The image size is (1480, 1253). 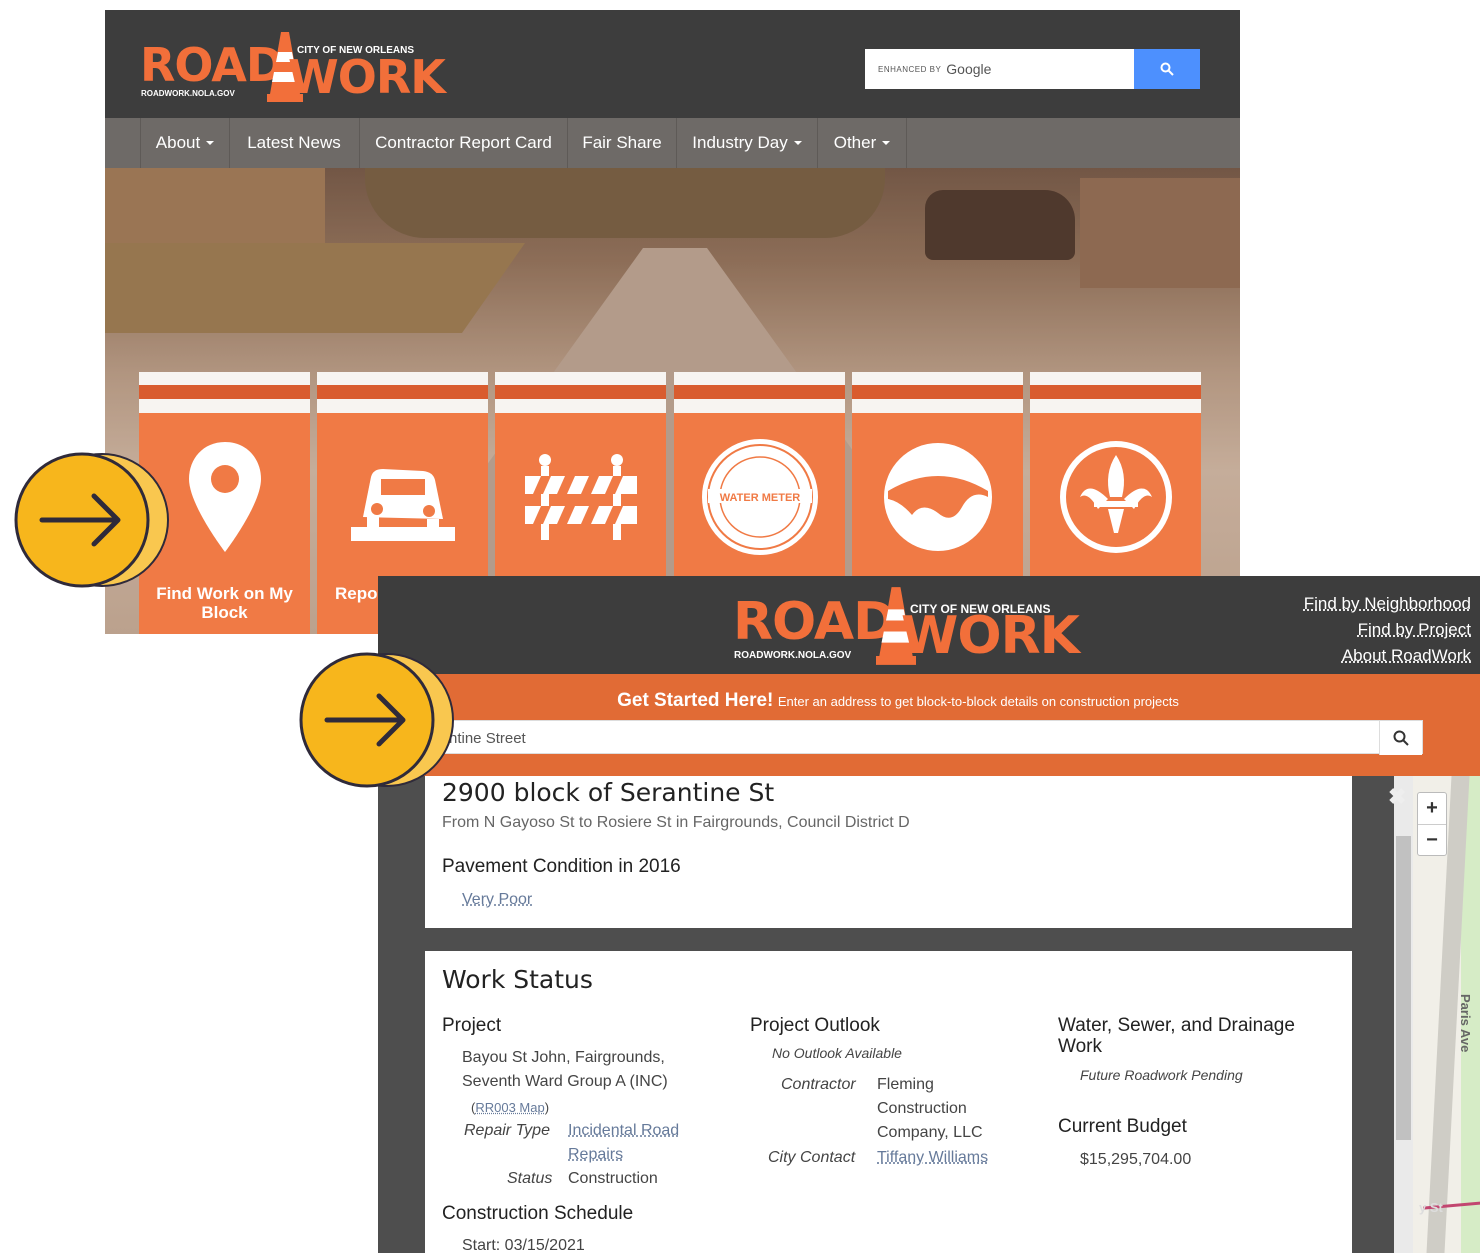 What do you see at coordinates (1431, 1207) in the screenshot?
I see `map-street-label-2: y St` at bounding box center [1431, 1207].